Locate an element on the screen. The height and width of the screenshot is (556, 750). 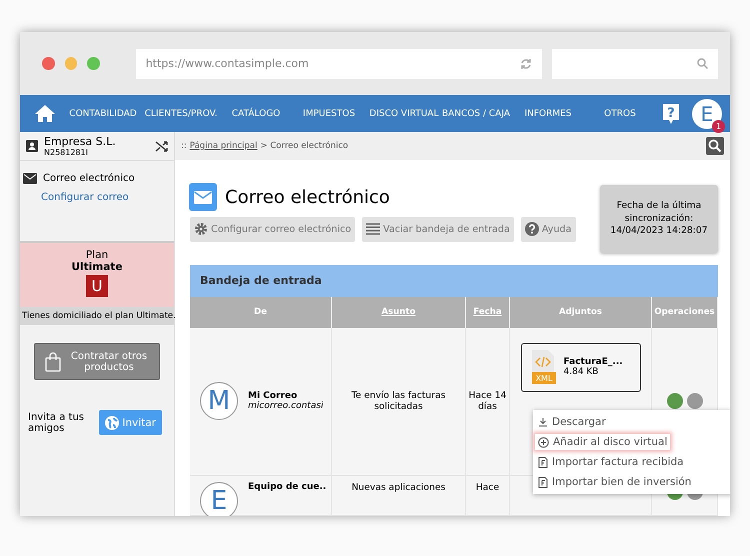
attachment-card: XML FacturaE_... 4.84 KB is located at coordinates (580, 367).